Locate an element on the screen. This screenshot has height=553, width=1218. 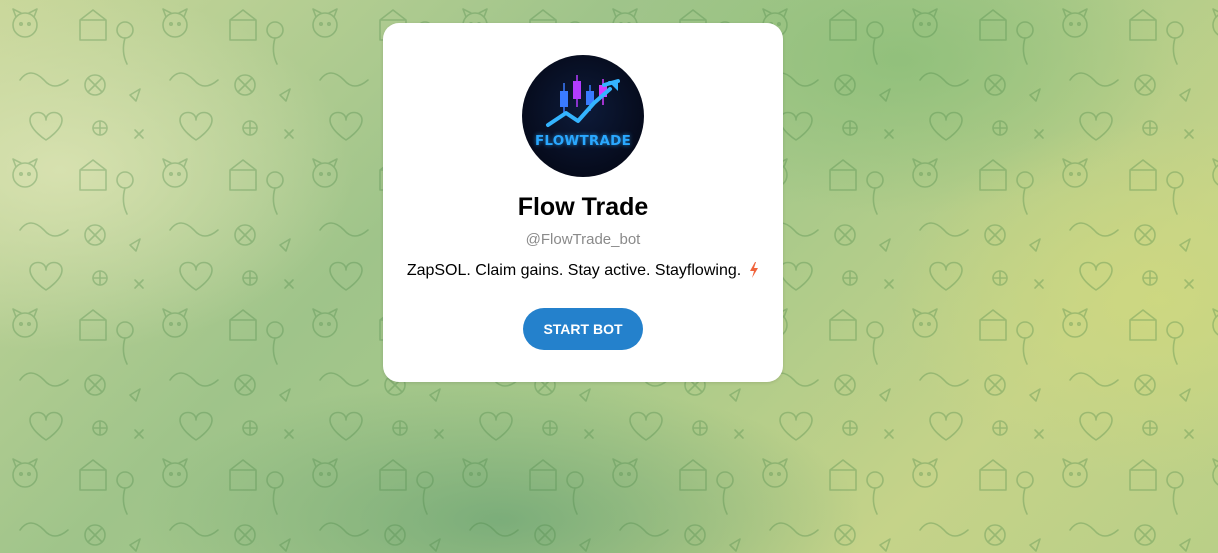
bot-name: Flow Trade is located at coordinates (583, 207).